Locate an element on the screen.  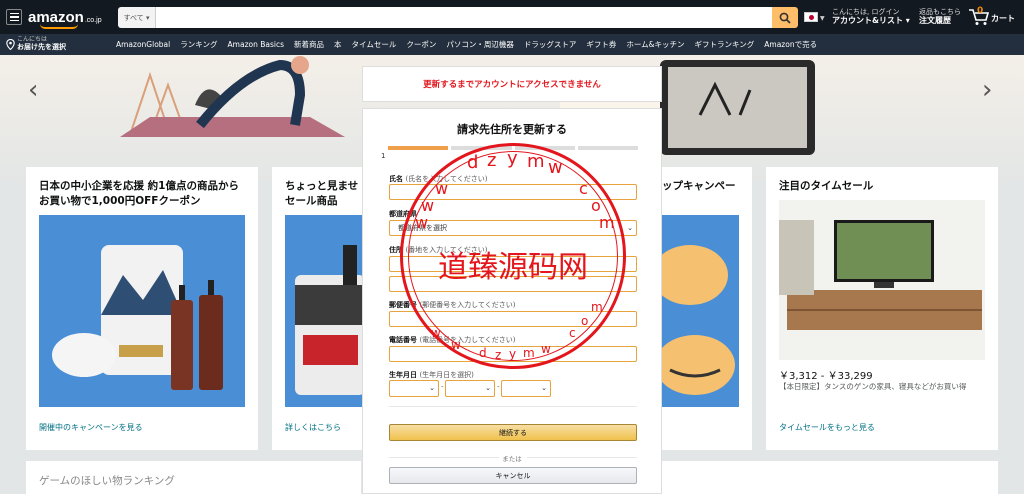
sub-nav-link: ドラッグストア is located at coordinates (550, 44).